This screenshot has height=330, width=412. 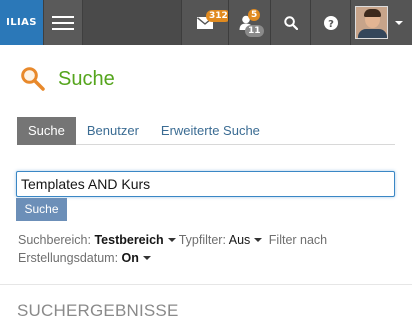 I want to click on main-menu-button, so click(x=63, y=22).